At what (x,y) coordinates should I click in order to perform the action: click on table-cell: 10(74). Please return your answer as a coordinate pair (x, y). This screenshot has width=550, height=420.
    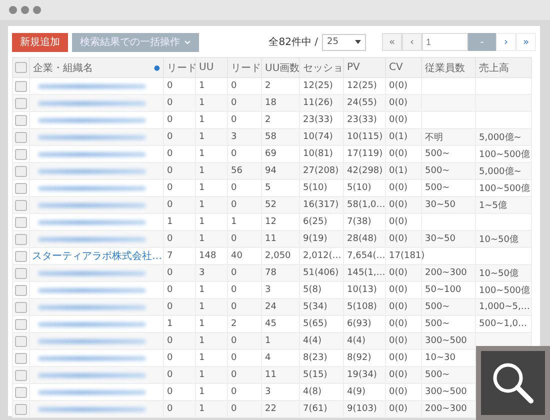
    Looking at the image, I should click on (318, 137).